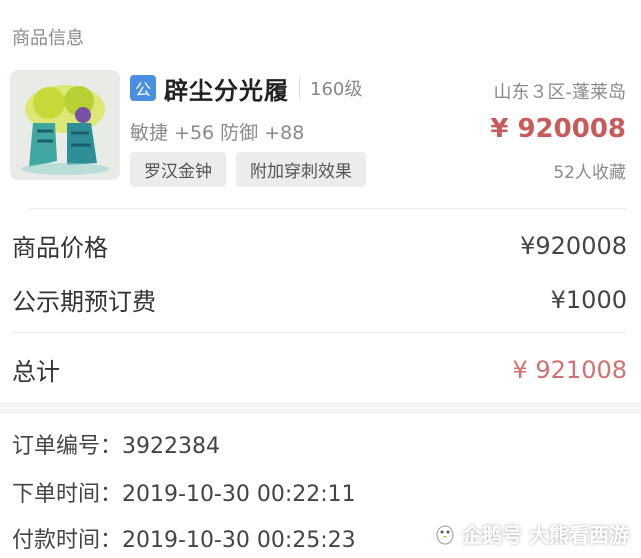 The height and width of the screenshot is (558, 641). I want to click on product-level: 160级, so click(336, 89).